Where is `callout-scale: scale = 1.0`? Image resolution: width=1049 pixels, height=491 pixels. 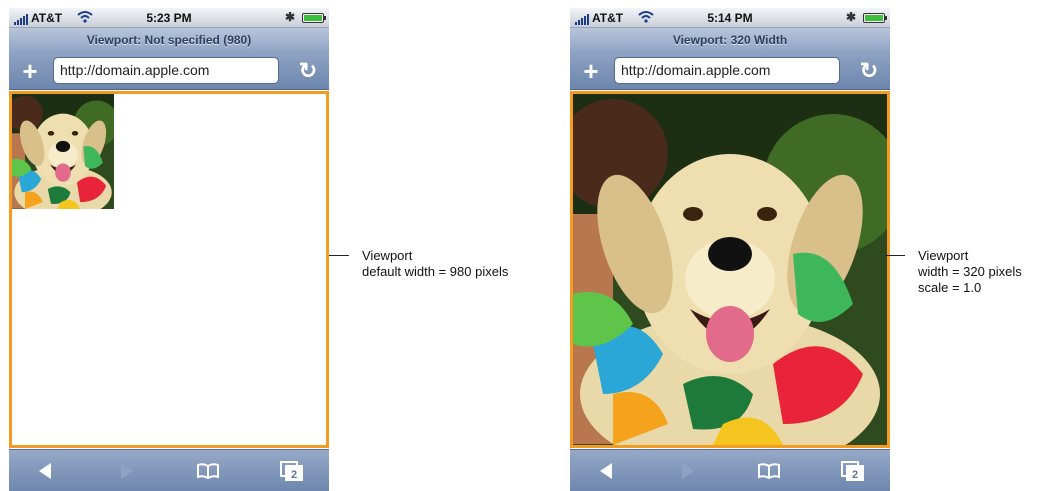 callout-scale: scale = 1.0 is located at coordinates (950, 287).